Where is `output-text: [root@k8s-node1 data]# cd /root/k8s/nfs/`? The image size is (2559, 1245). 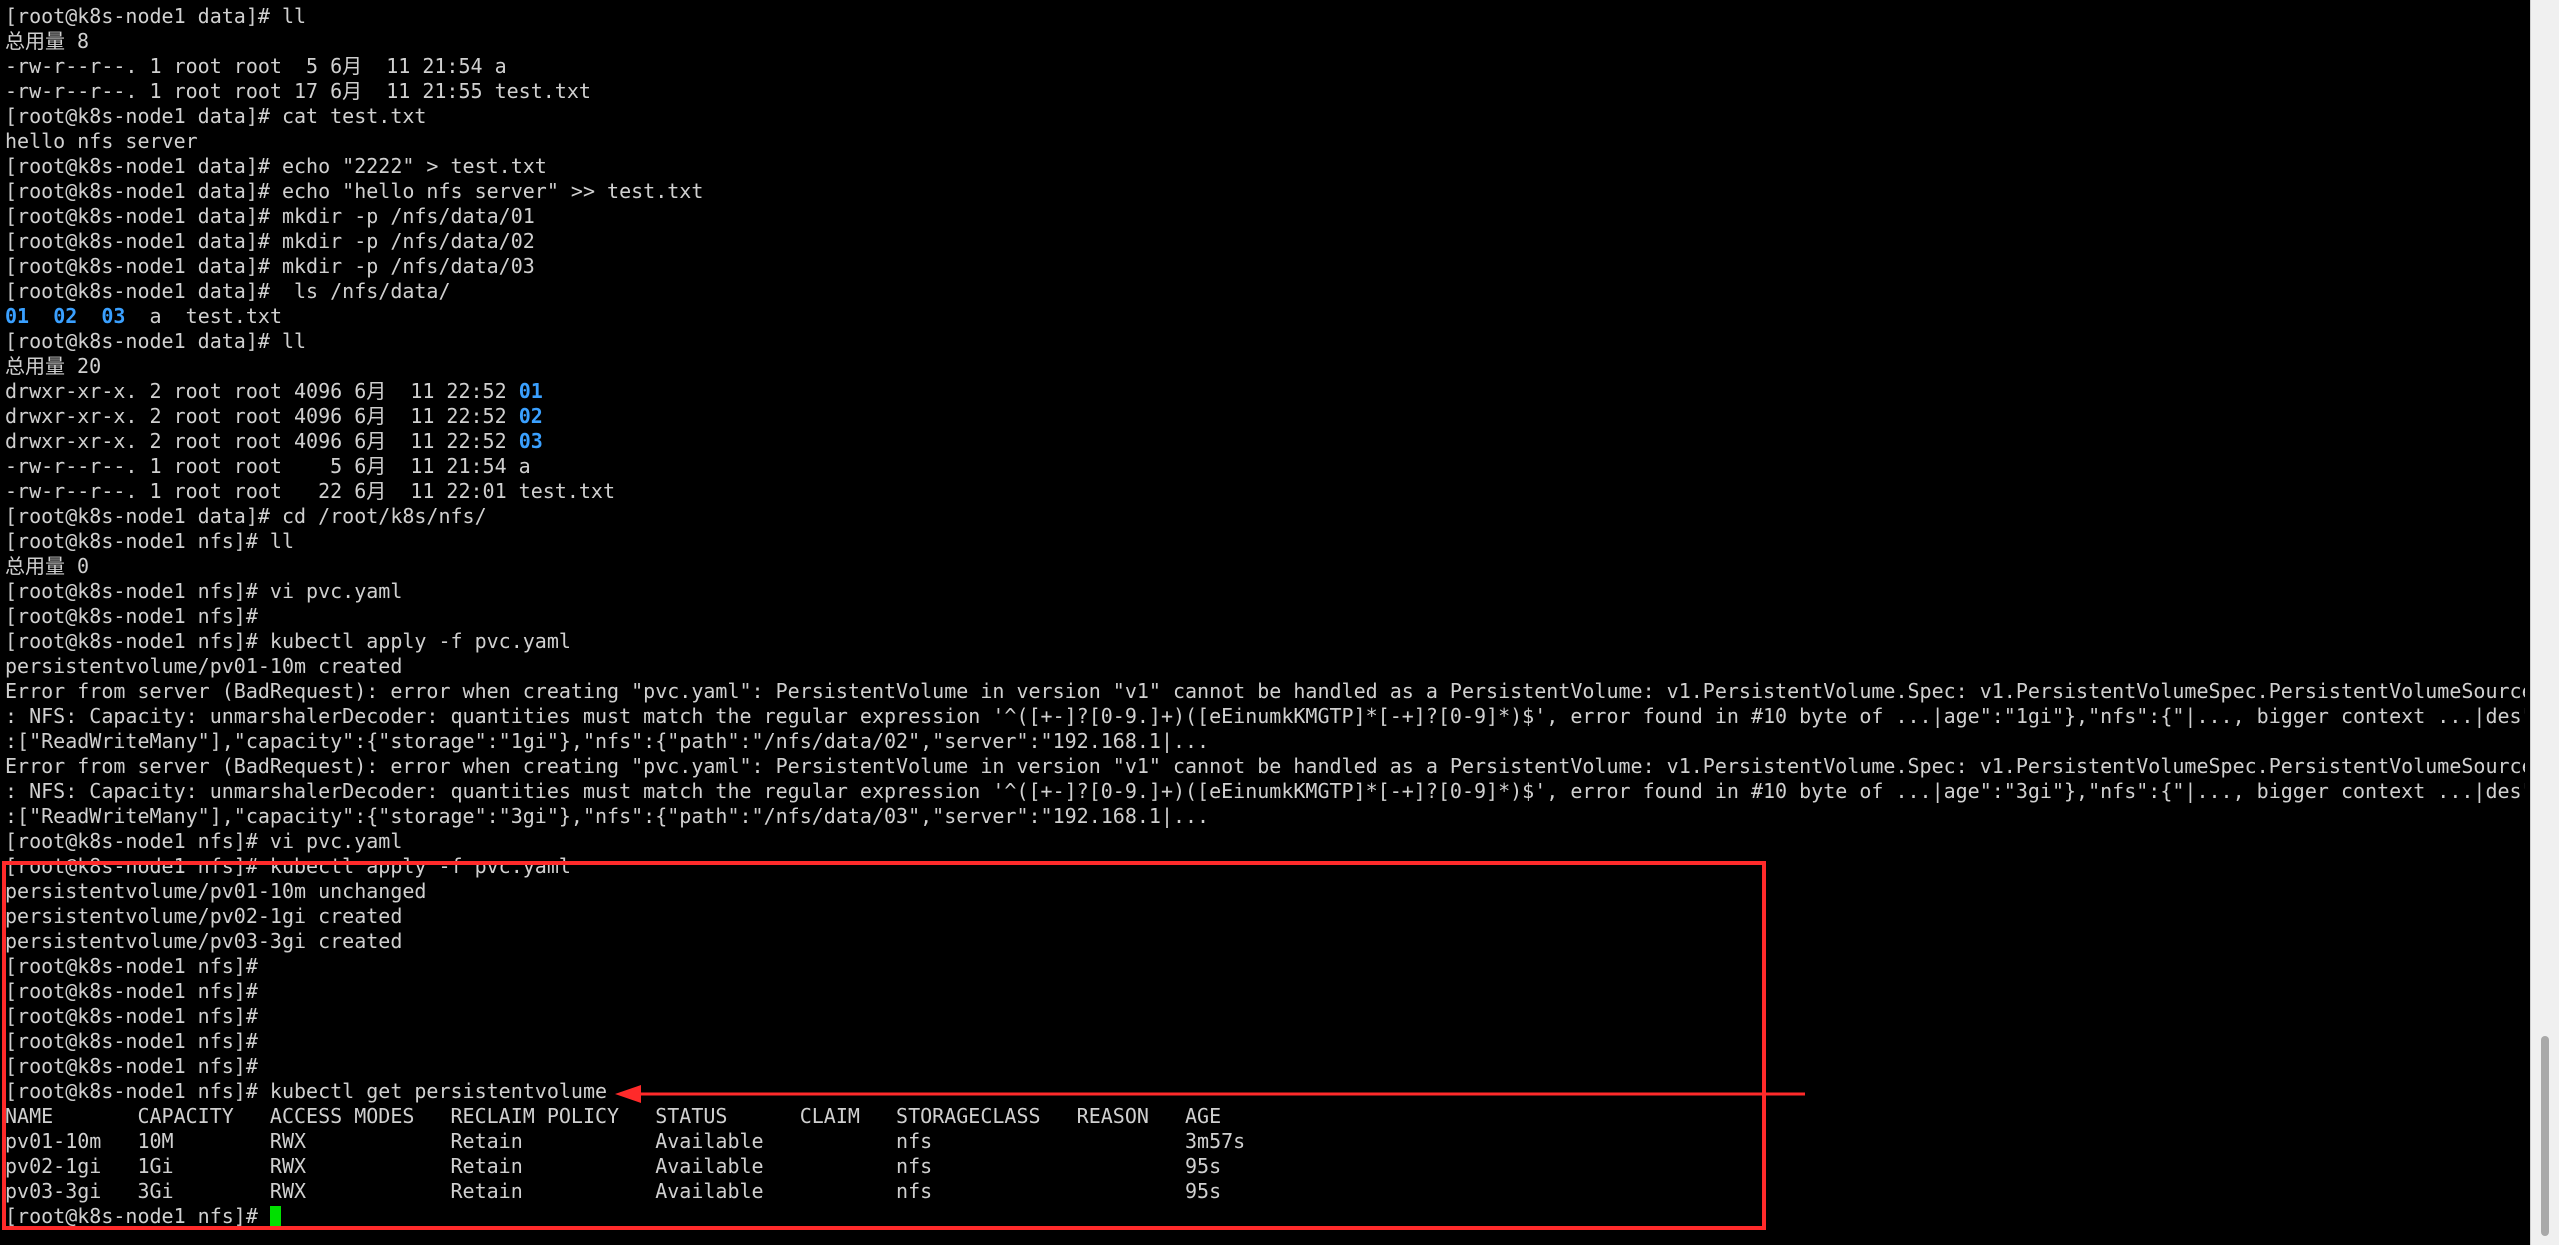
output-text: [root@k8s-node1 data]# cd /root/k8s/nfs/ is located at coordinates (246, 516).